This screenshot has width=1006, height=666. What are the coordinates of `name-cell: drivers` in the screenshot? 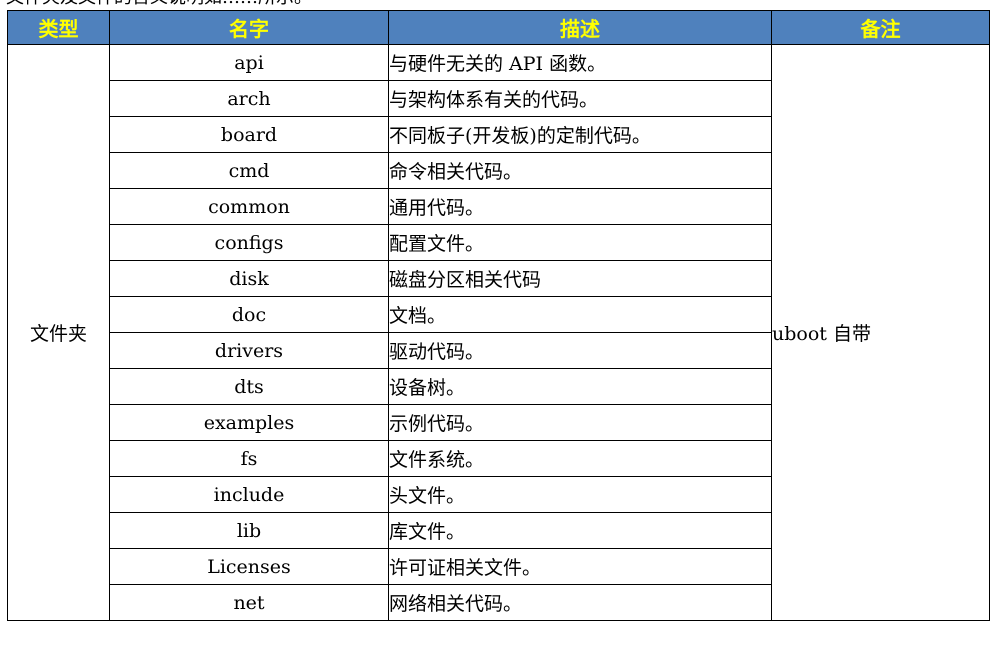 It's located at (249, 350).